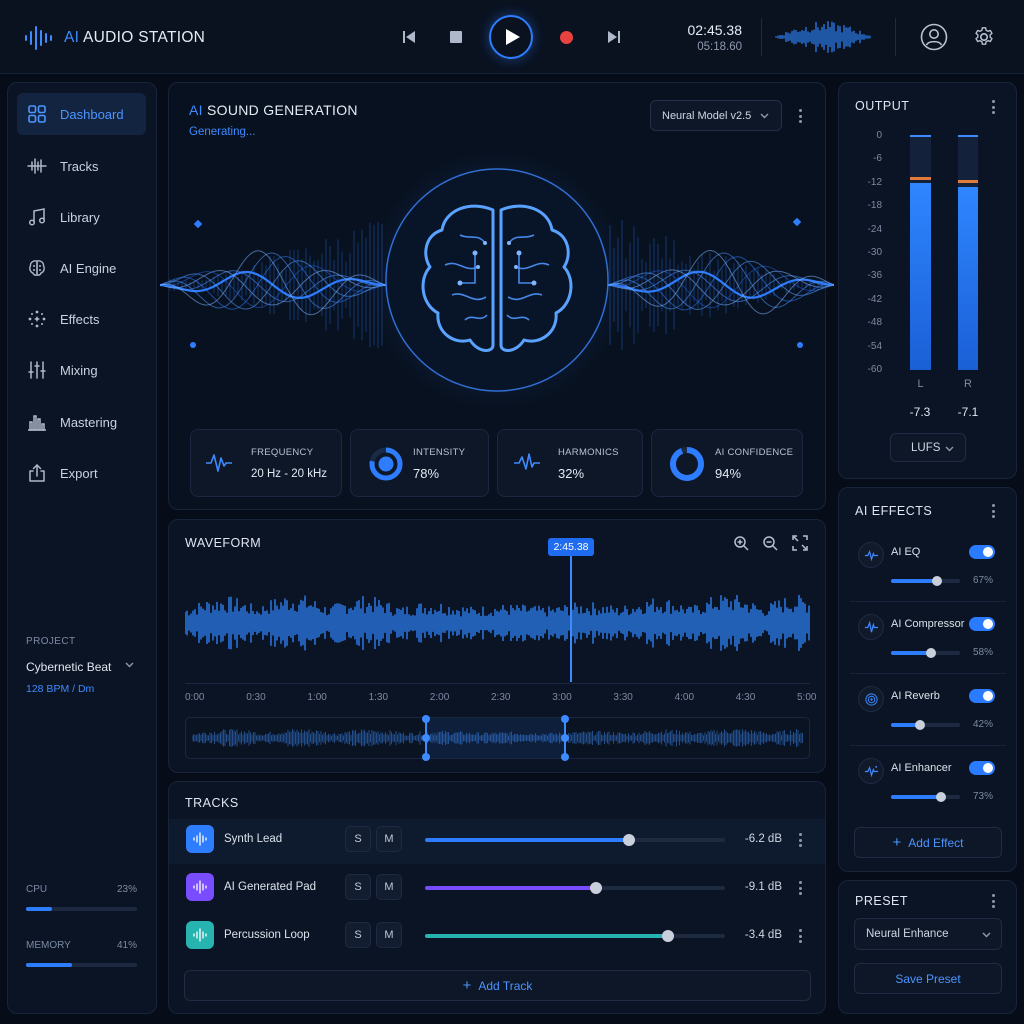 This screenshot has height=1024, width=1024. Describe the element at coordinates (763, 887) in the screenshot. I see `track-db-value: -9.1 dB` at that location.